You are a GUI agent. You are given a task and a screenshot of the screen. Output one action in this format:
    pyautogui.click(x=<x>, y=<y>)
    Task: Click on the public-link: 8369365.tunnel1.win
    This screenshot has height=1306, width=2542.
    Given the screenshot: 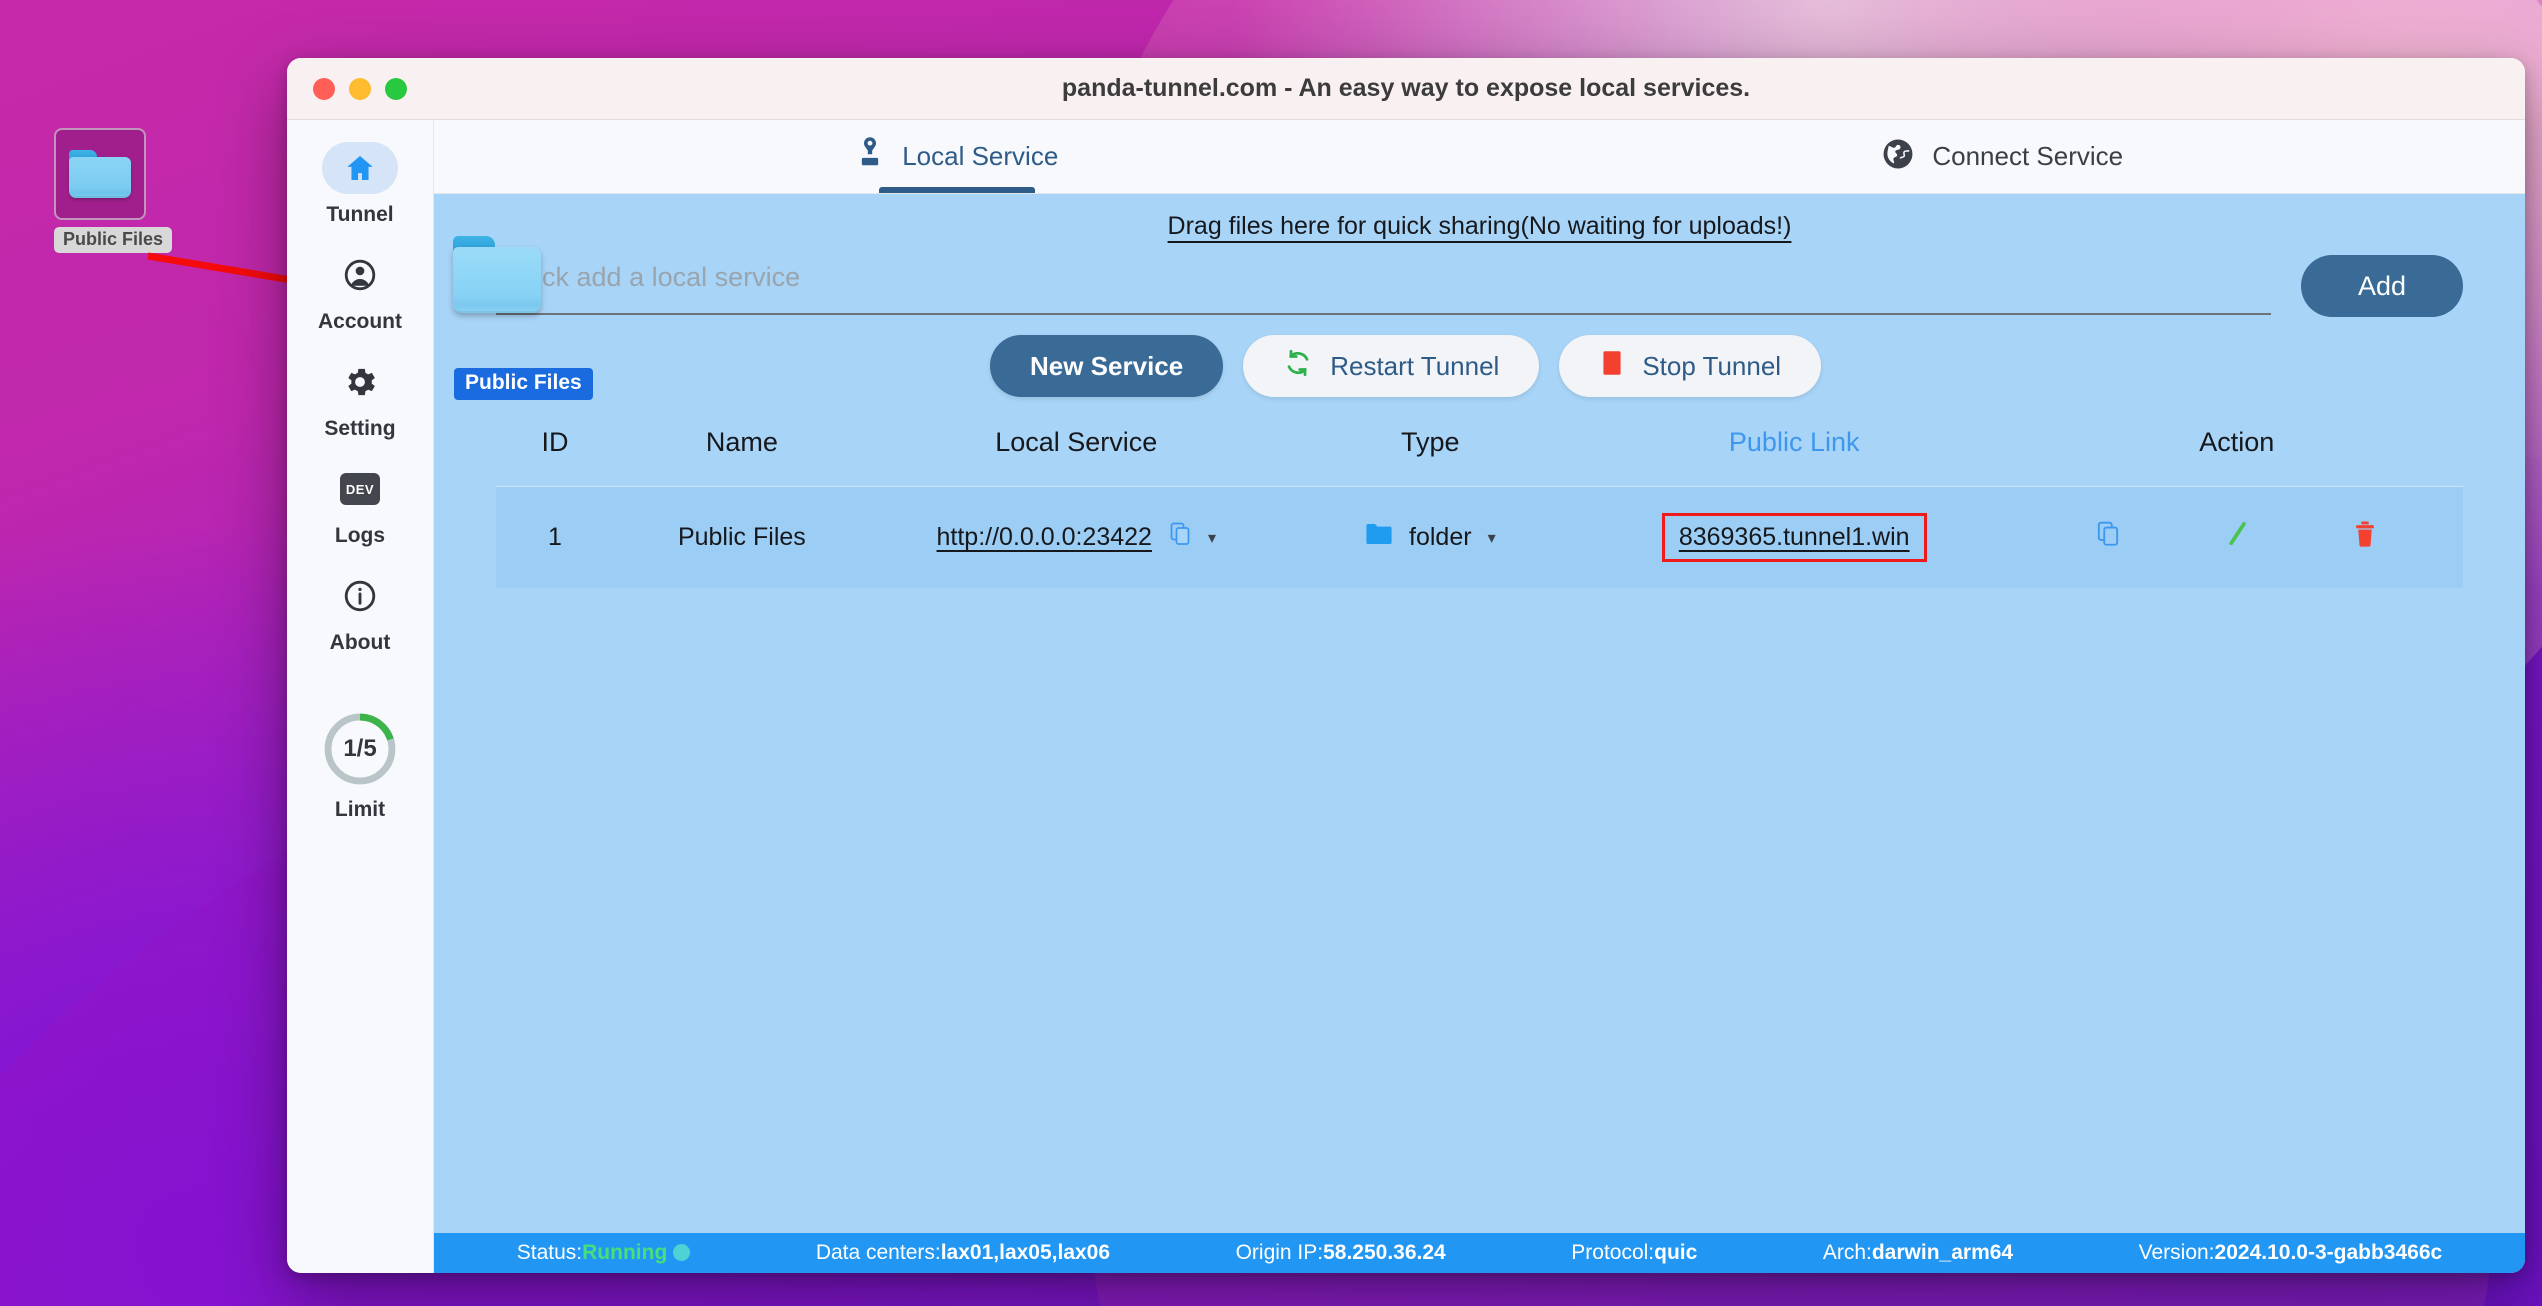 What is the action you would take?
    pyautogui.click(x=1794, y=537)
    